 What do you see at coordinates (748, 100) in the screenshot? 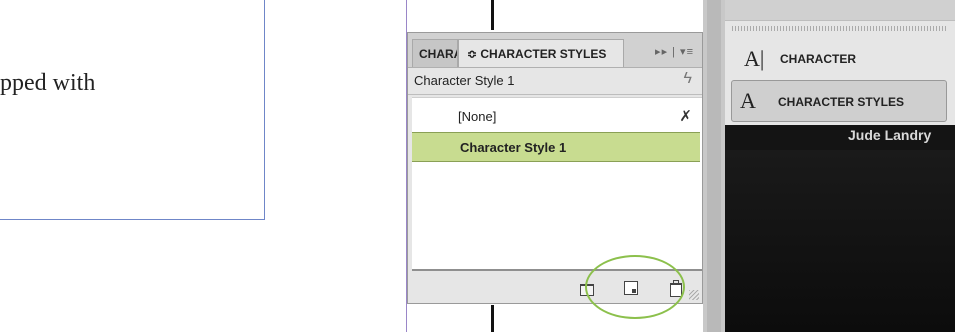
I see `character-styles-icon: A` at bounding box center [748, 100].